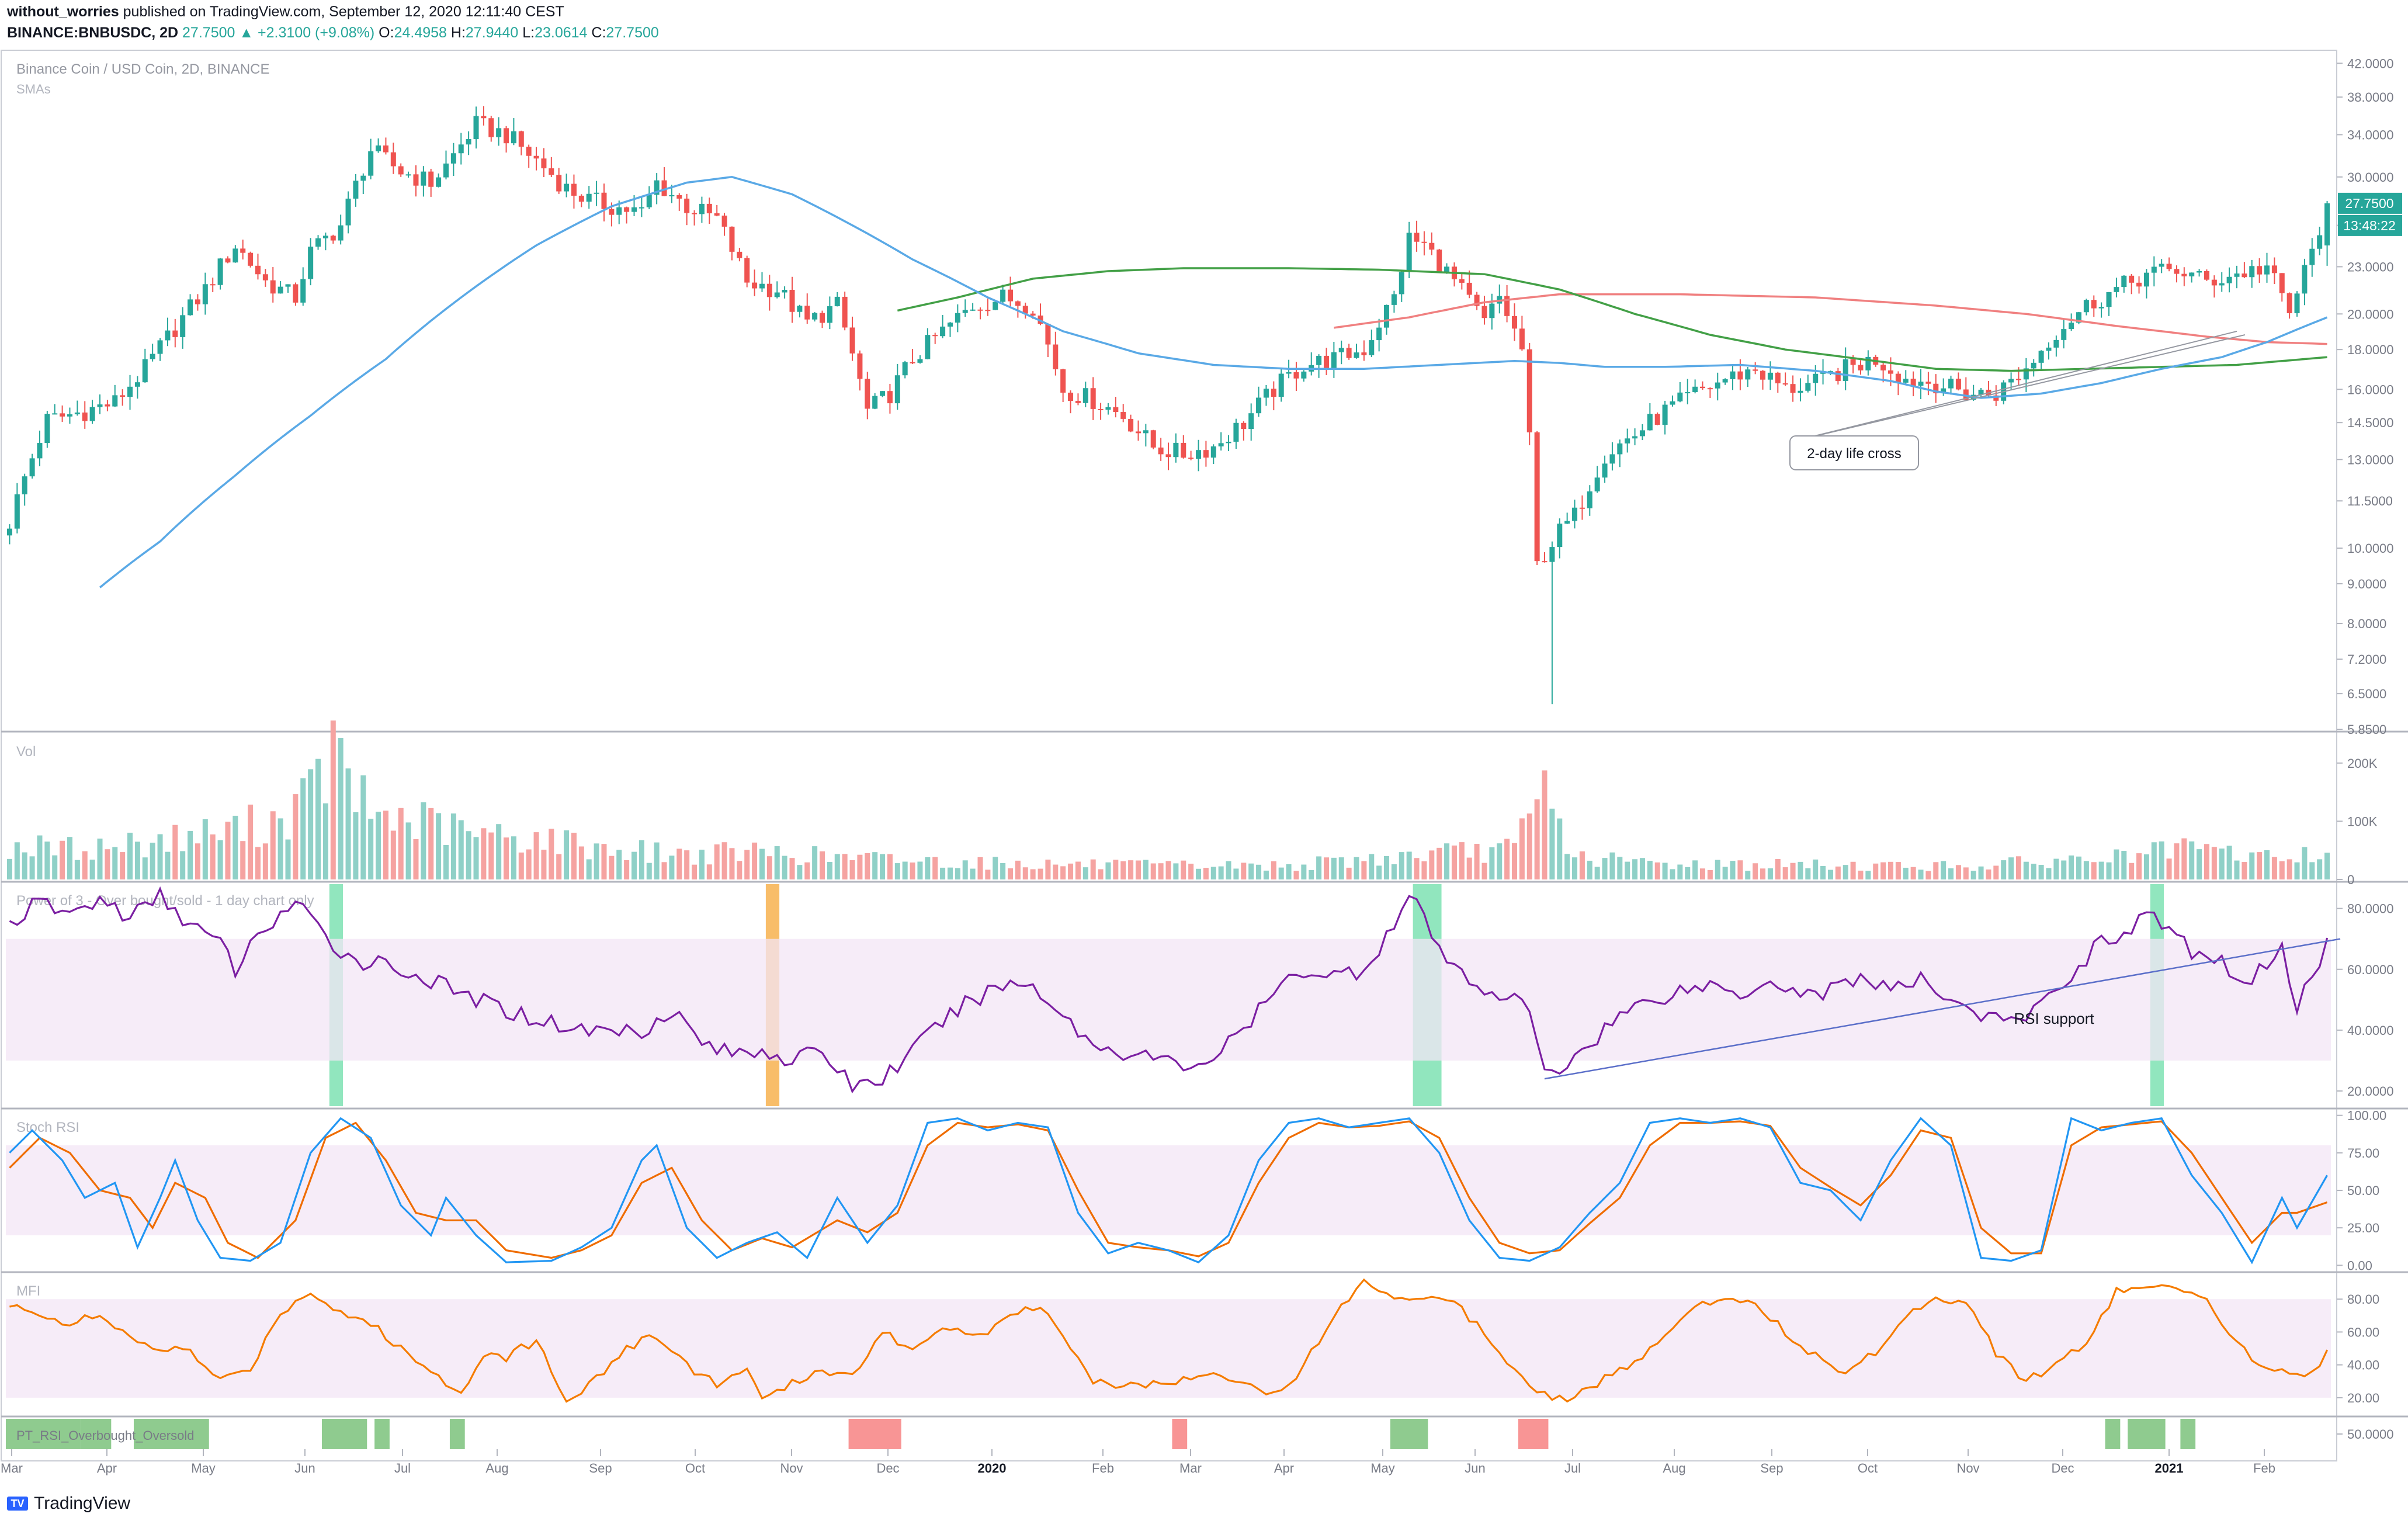 The width and height of the screenshot is (2408, 1524). Describe the element at coordinates (2366, 584) in the screenshot. I see `price-tick-label: 9.0000` at that location.